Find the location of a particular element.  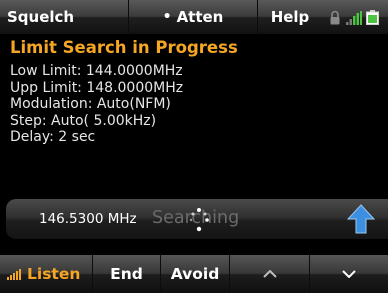

scroll-up-button is located at coordinates (270, 274).